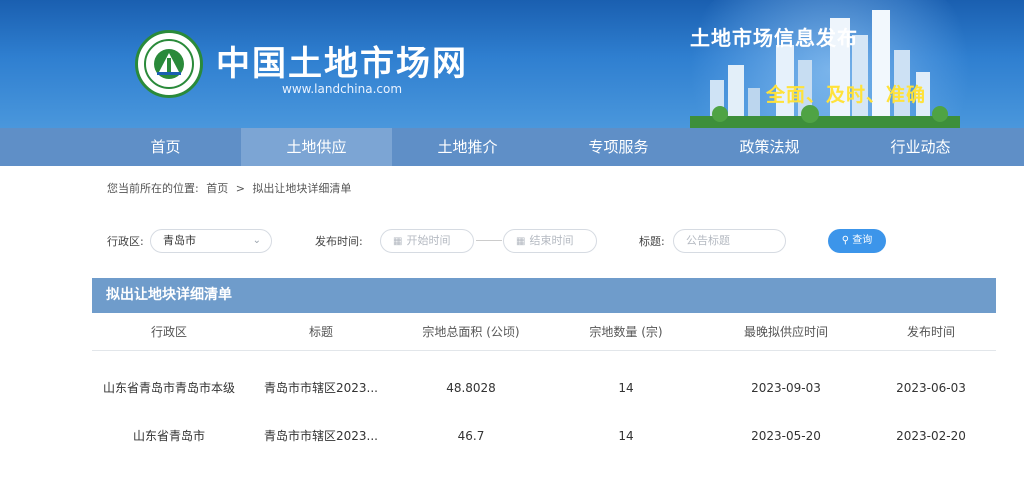 This screenshot has width=1024, height=494. I want to click on start-date-placeholder: 开始时间, so click(428, 240).